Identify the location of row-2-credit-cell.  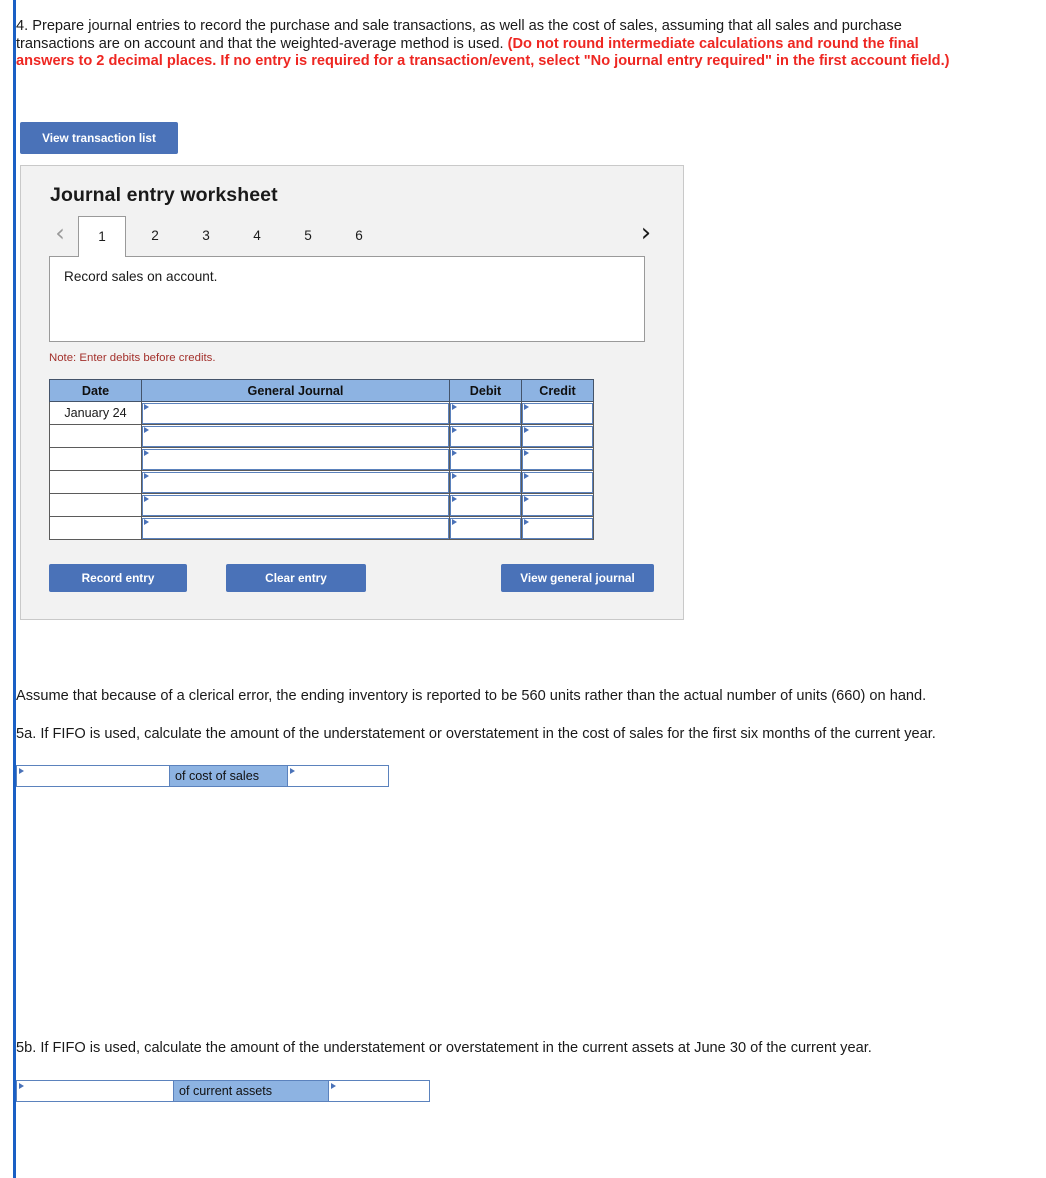
(557, 459).